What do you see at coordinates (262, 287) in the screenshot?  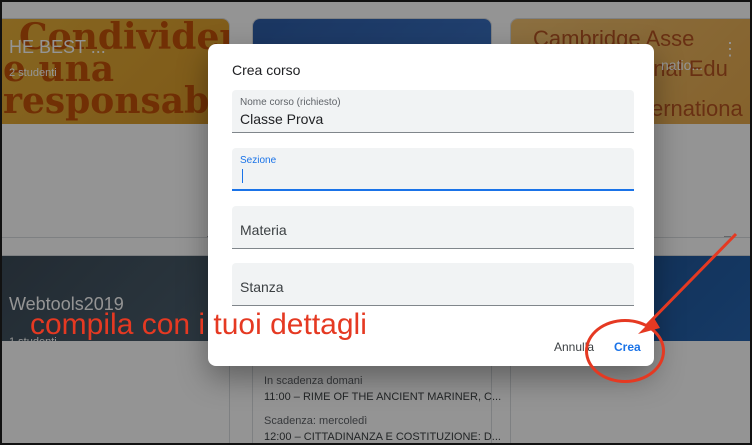 I see `field-placeholder: Stanza` at bounding box center [262, 287].